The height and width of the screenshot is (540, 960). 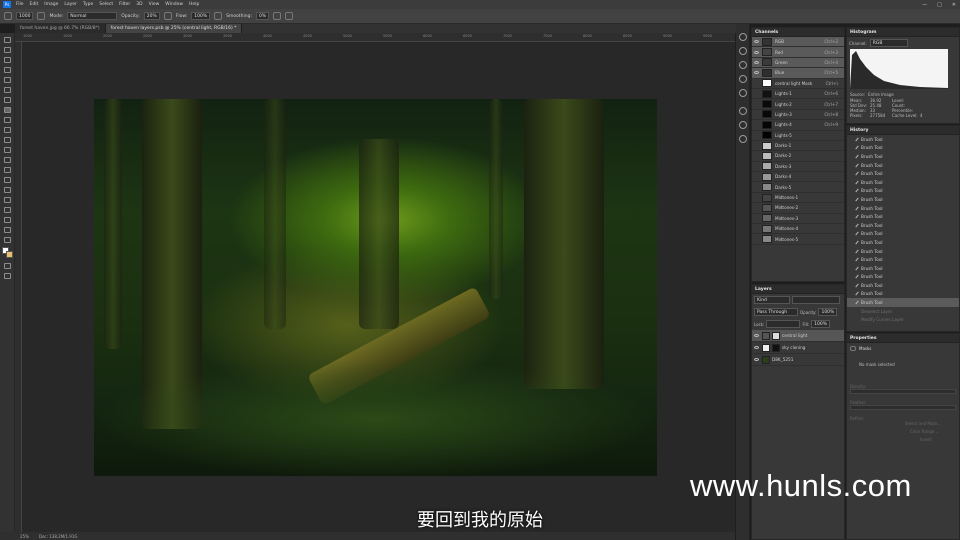 What do you see at coordinates (7, 200) in the screenshot?
I see `path-select-tool-icon` at bounding box center [7, 200].